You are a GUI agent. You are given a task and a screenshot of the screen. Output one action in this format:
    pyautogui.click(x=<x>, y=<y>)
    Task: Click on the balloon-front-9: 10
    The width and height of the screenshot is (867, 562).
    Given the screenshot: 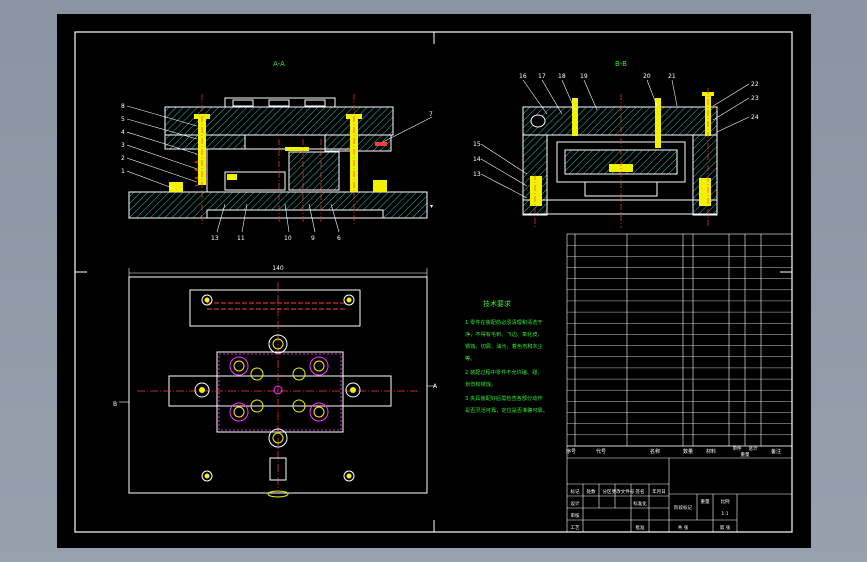 What is the action you would take?
    pyautogui.click(x=288, y=238)
    